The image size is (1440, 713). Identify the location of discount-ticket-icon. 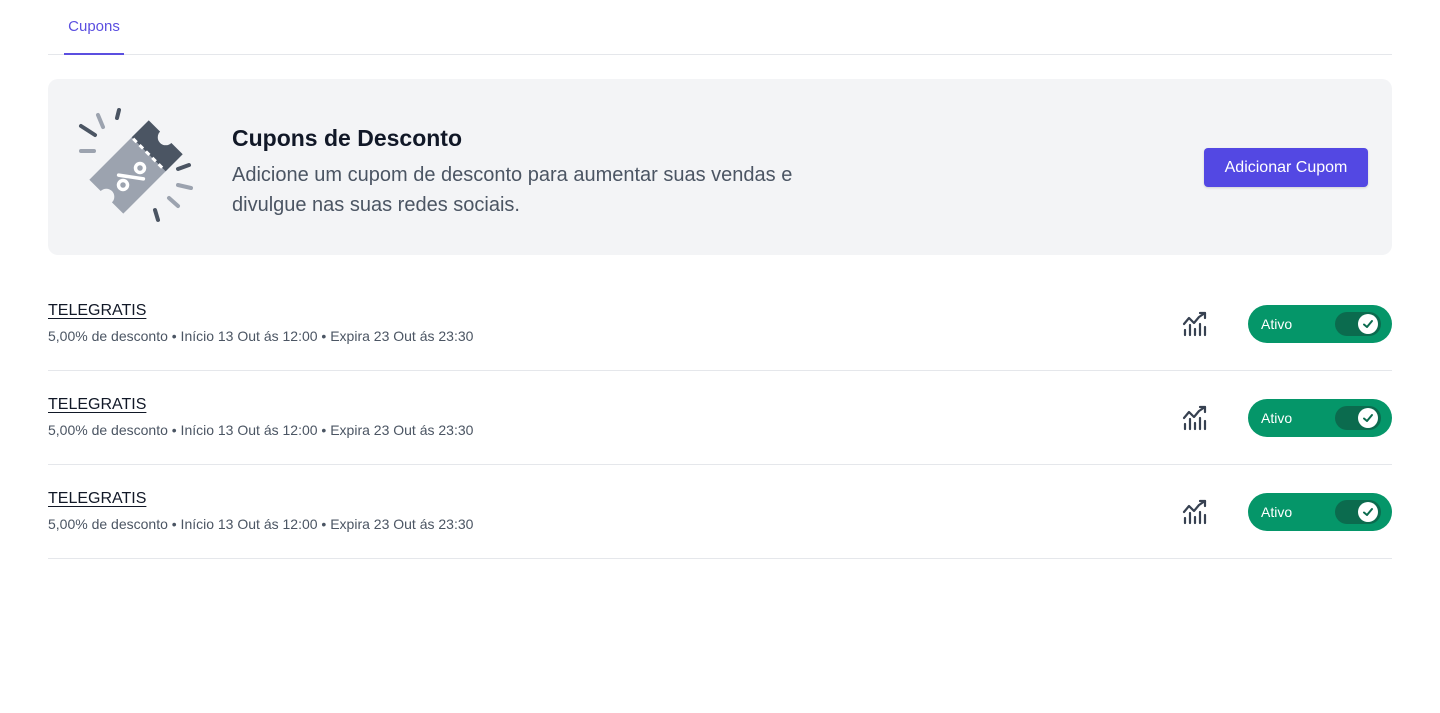
(136, 165).